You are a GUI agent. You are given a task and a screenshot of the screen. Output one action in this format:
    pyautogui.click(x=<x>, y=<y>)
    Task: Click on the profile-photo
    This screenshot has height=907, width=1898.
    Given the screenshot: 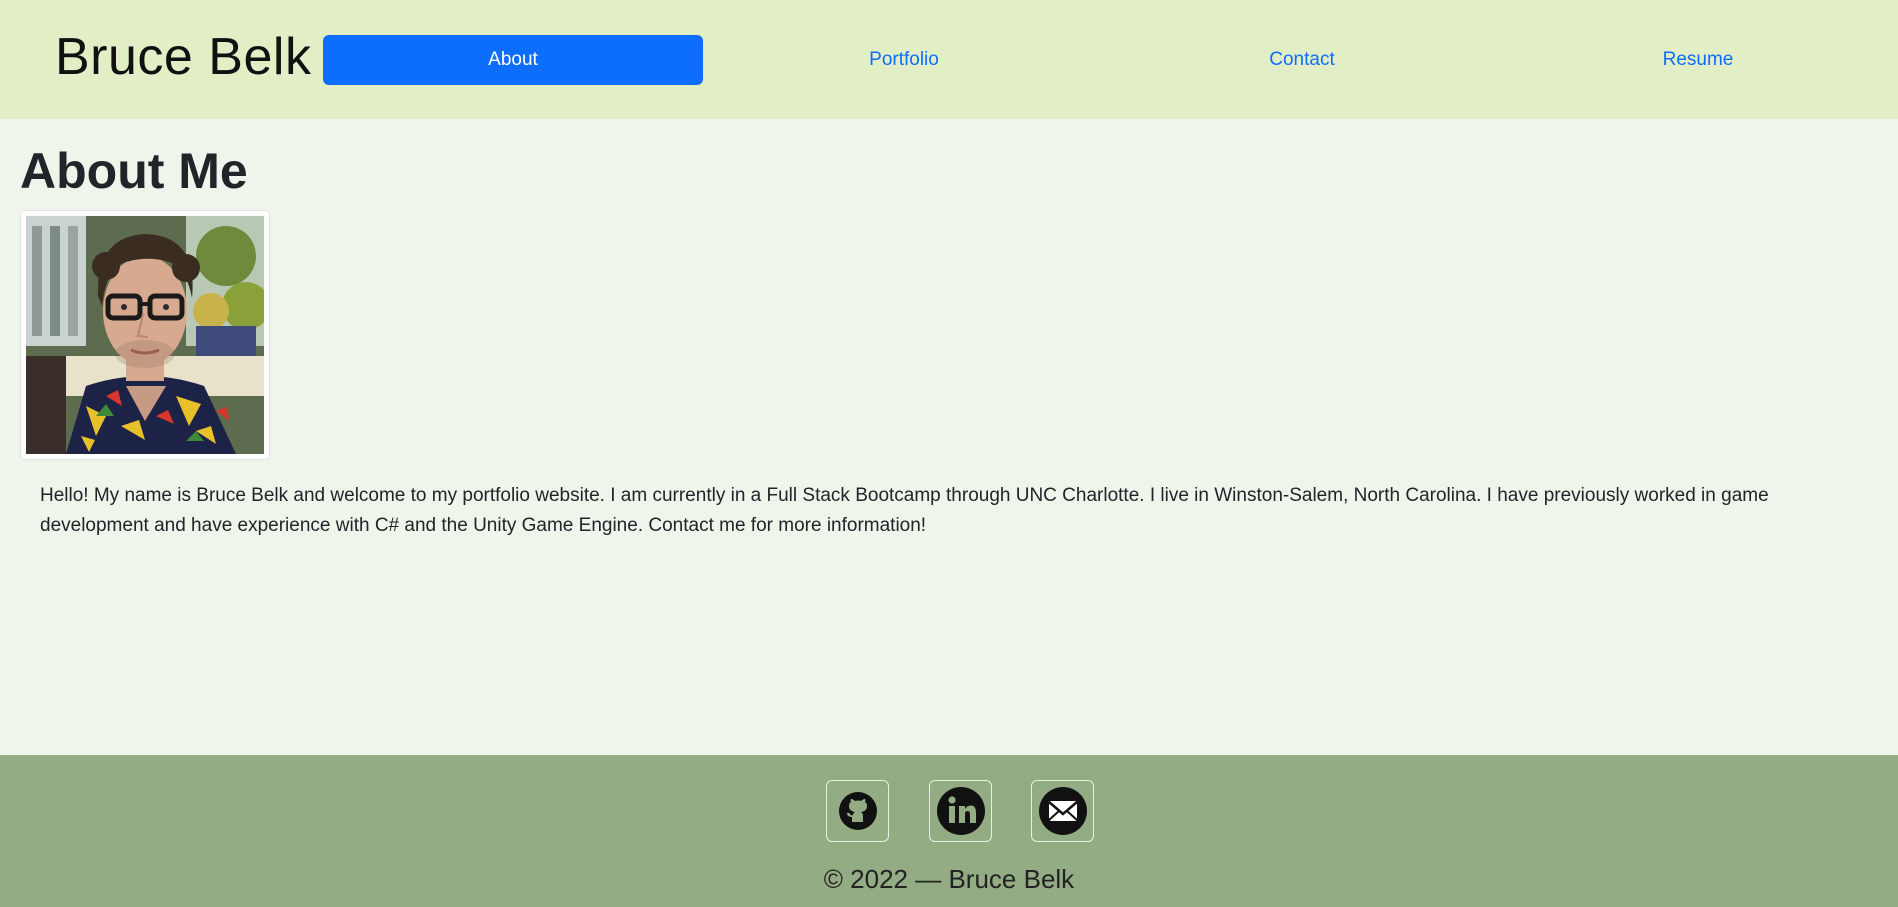 What is the action you would take?
    pyautogui.click(x=145, y=335)
    